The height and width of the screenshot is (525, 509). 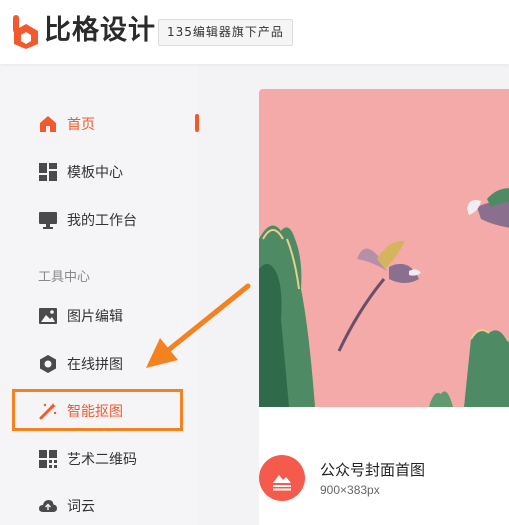 What do you see at coordinates (48, 364) in the screenshot?
I see `collage-icon` at bounding box center [48, 364].